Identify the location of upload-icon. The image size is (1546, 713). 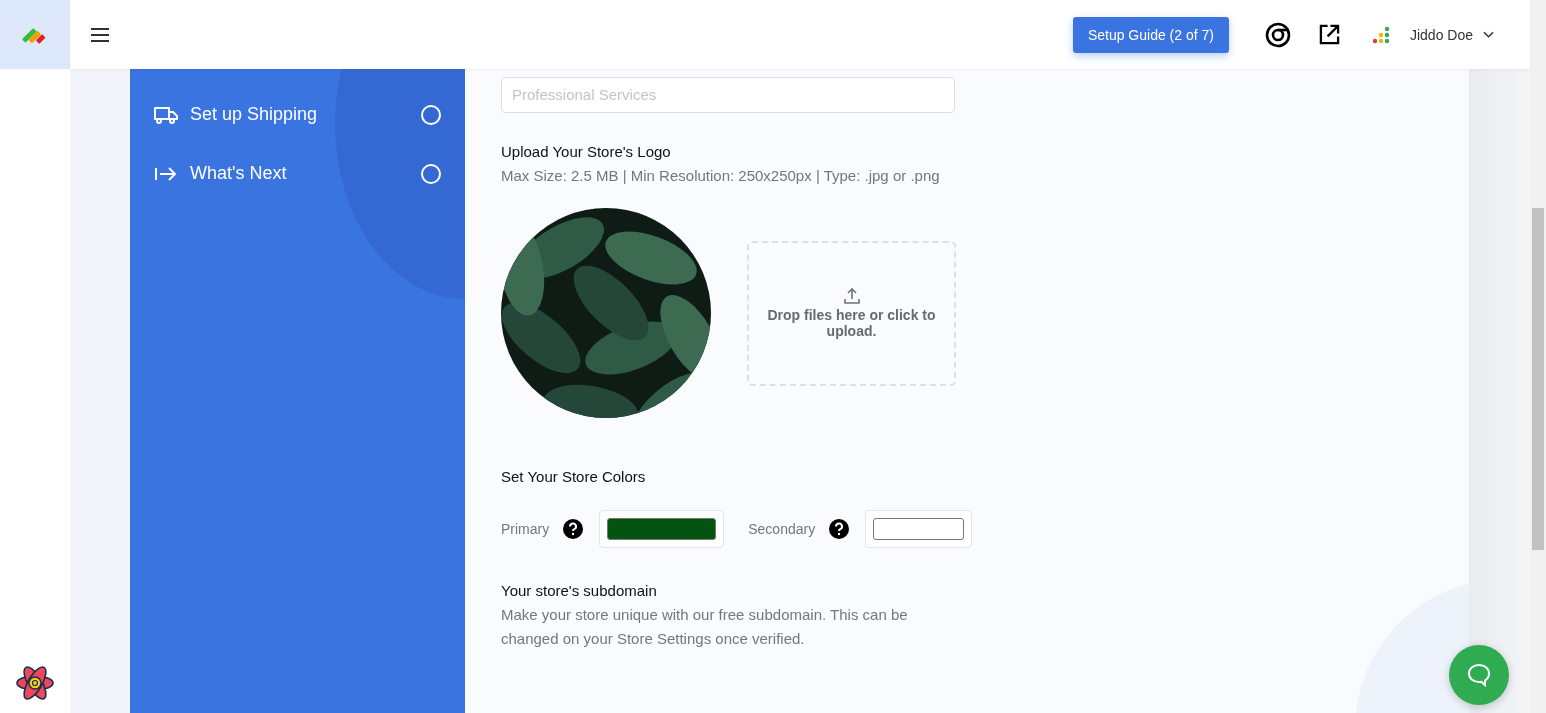
(851, 296).